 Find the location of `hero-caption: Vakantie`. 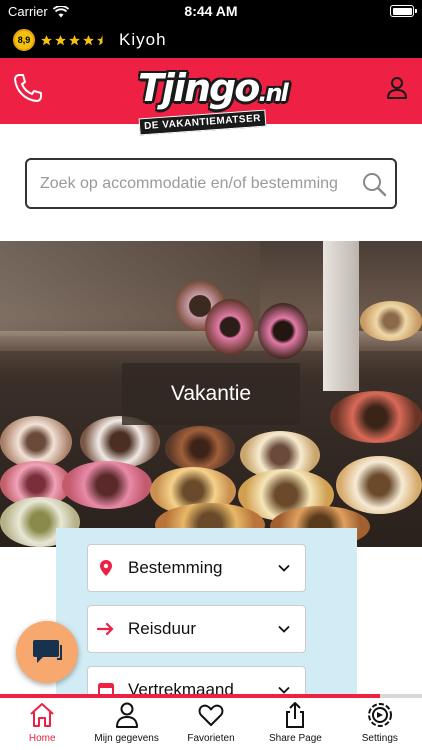

hero-caption: Vakantie is located at coordinates (211, 394).